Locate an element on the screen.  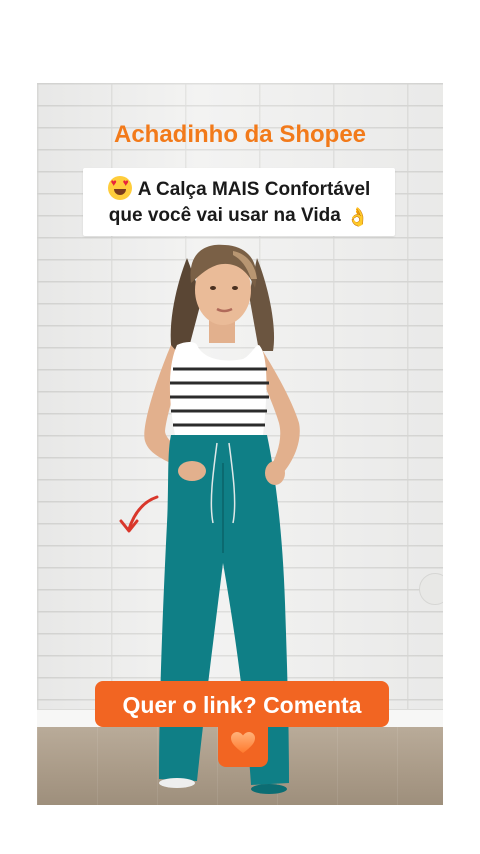
cta-text: Quer o link? Comenta is located at coordinates (242, 705).